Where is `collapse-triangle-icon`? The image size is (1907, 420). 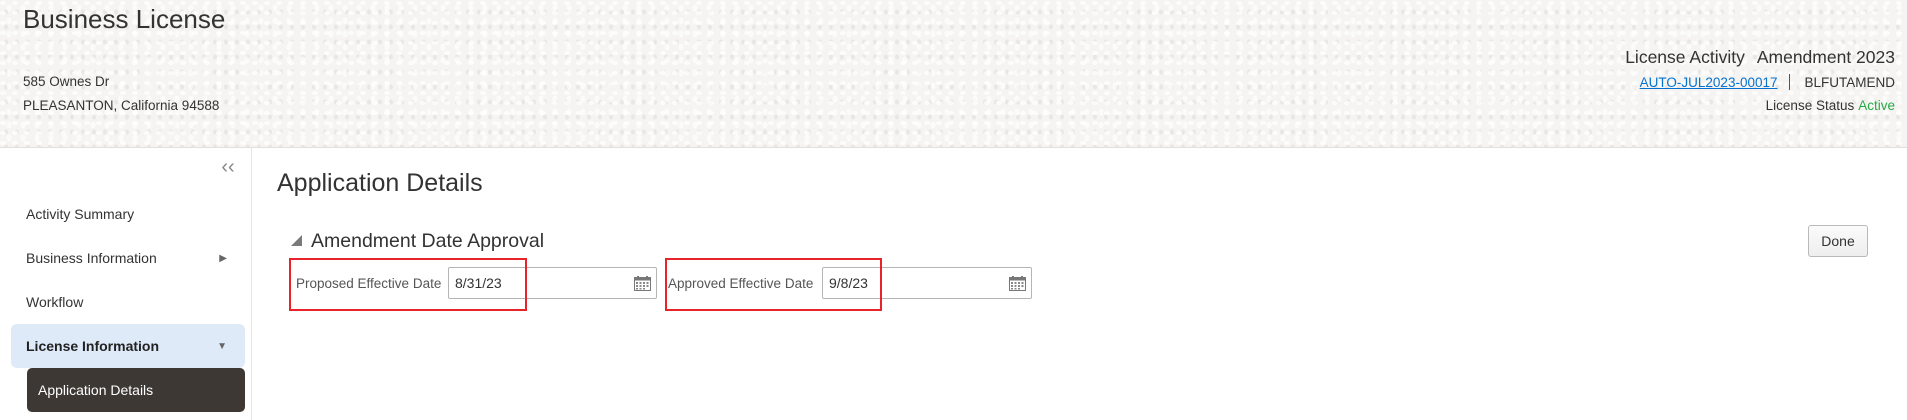
collapse-triangle-icon is located at coordinates (296, 240).